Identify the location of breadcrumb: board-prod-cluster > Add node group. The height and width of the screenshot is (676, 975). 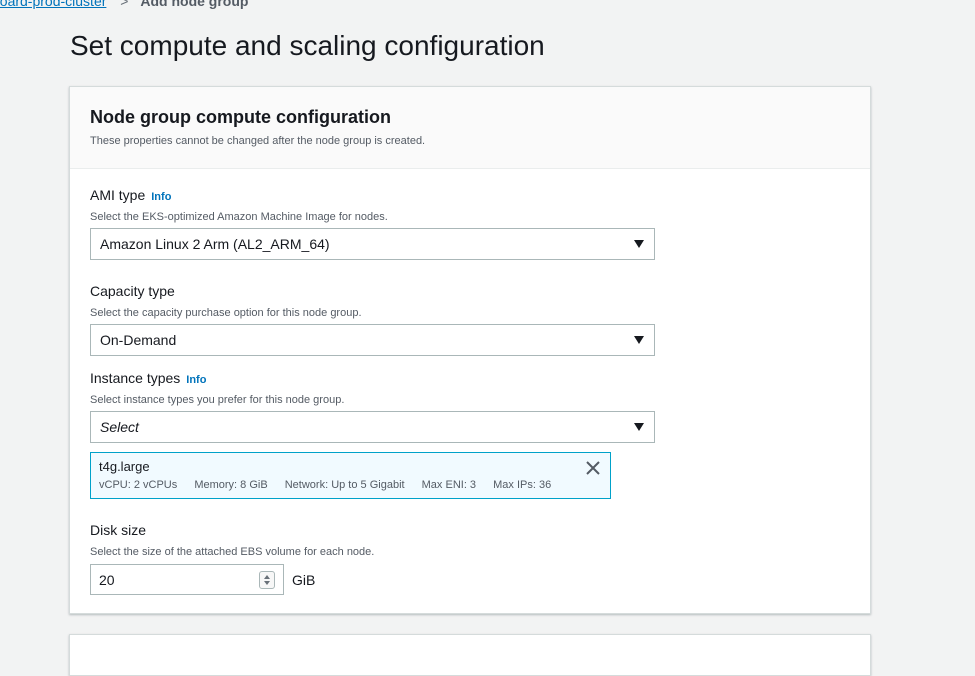
(124, 4).